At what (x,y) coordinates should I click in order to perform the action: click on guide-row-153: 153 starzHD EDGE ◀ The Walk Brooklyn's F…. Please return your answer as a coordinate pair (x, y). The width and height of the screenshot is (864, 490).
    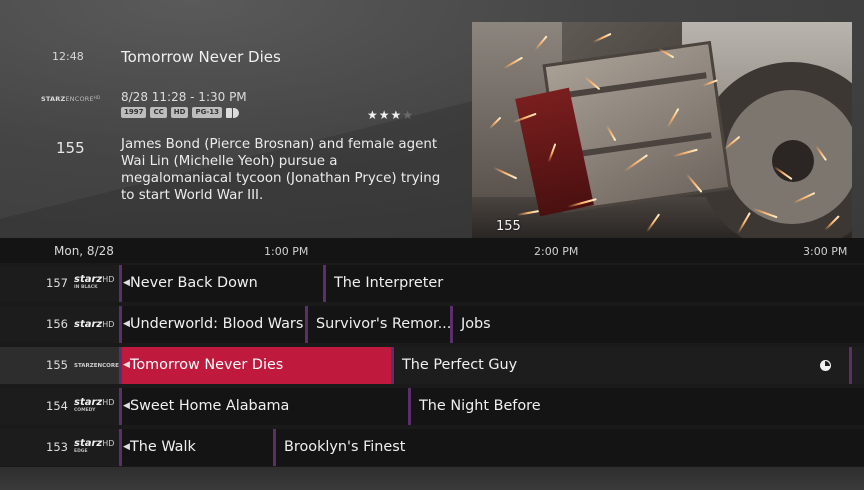
    Looking at the image, I should click on (432, 447).